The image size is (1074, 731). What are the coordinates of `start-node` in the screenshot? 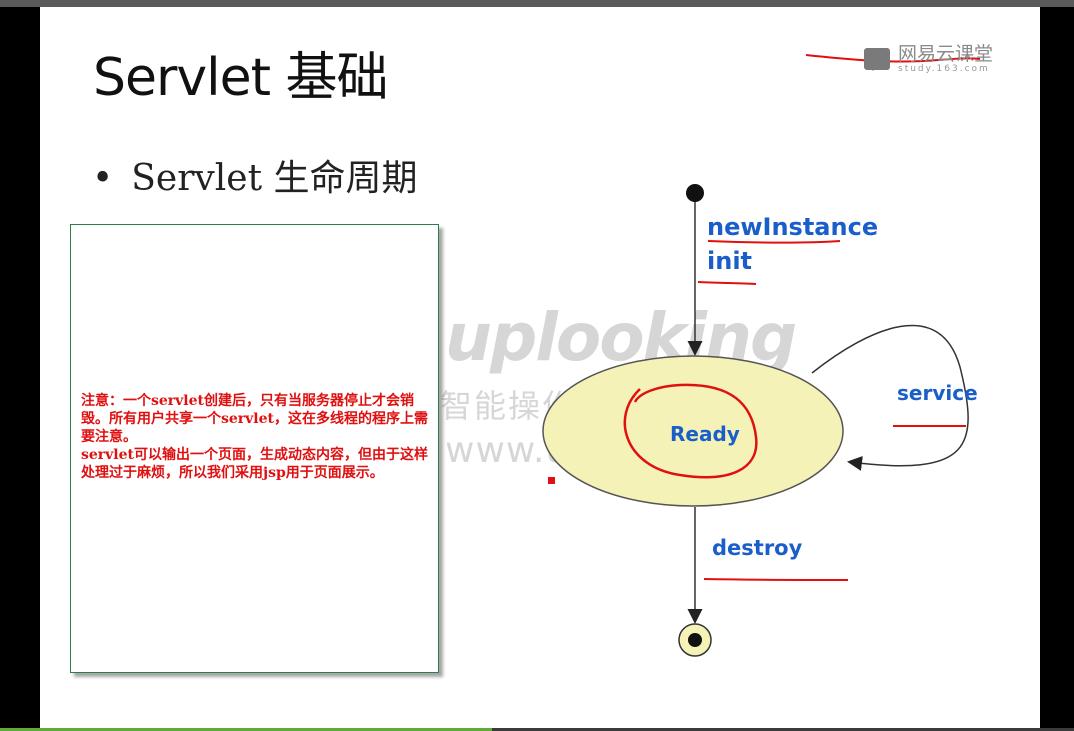 It's located at (695, 193).